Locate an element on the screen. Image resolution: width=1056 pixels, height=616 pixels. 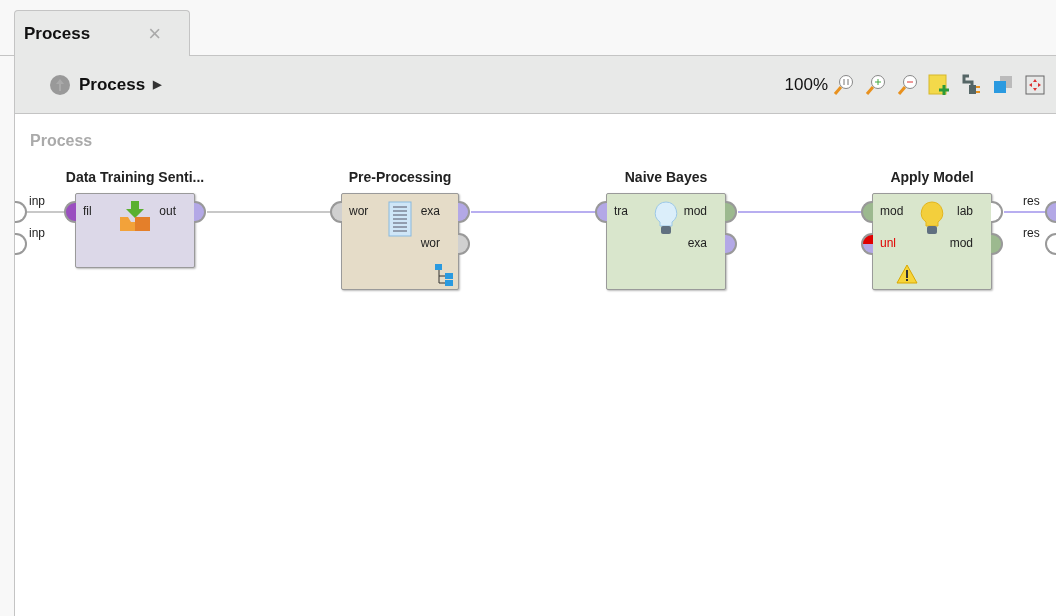
fit-to-screen-icon is located at coordinates (1035, 84).